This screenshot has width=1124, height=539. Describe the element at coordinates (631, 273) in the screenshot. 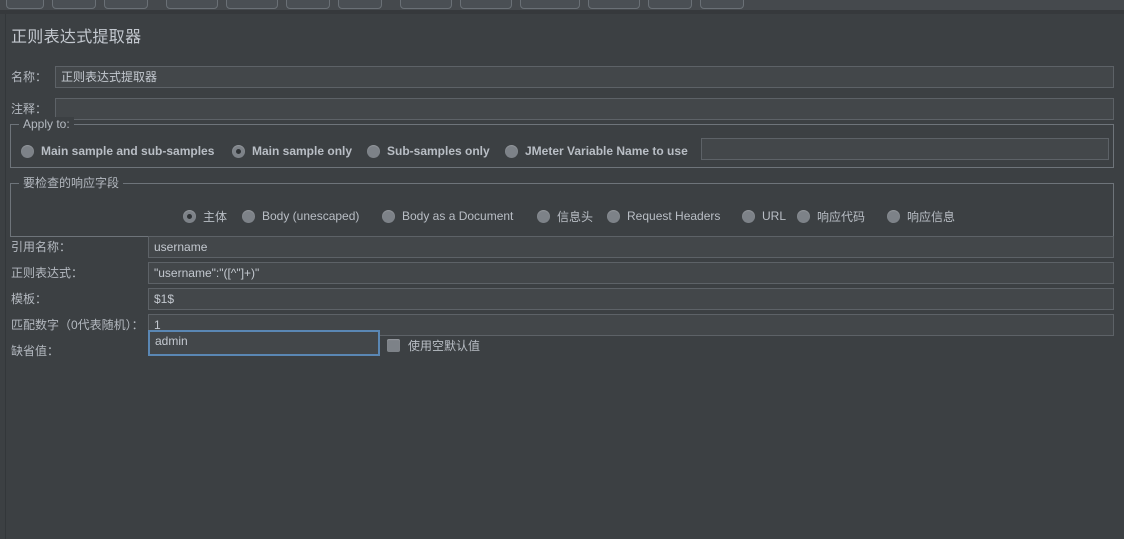

I see `regex-input: "username":"([^"]+)"` at that location.